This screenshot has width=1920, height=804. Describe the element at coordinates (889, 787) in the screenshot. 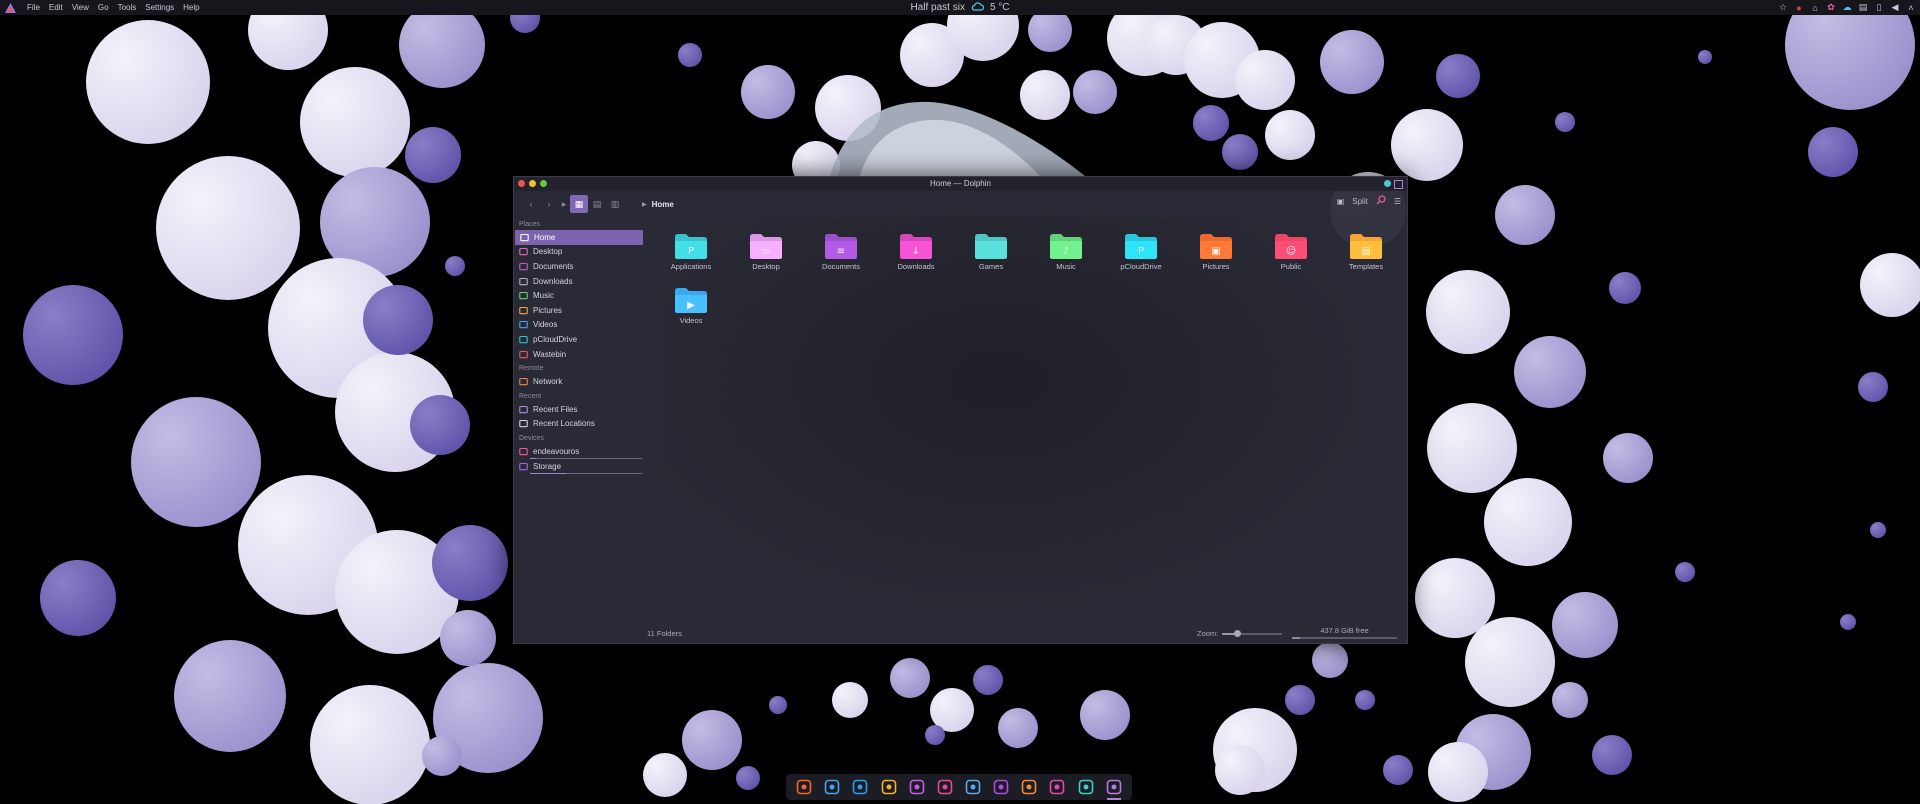

I see `code-editor-icon` at that location.